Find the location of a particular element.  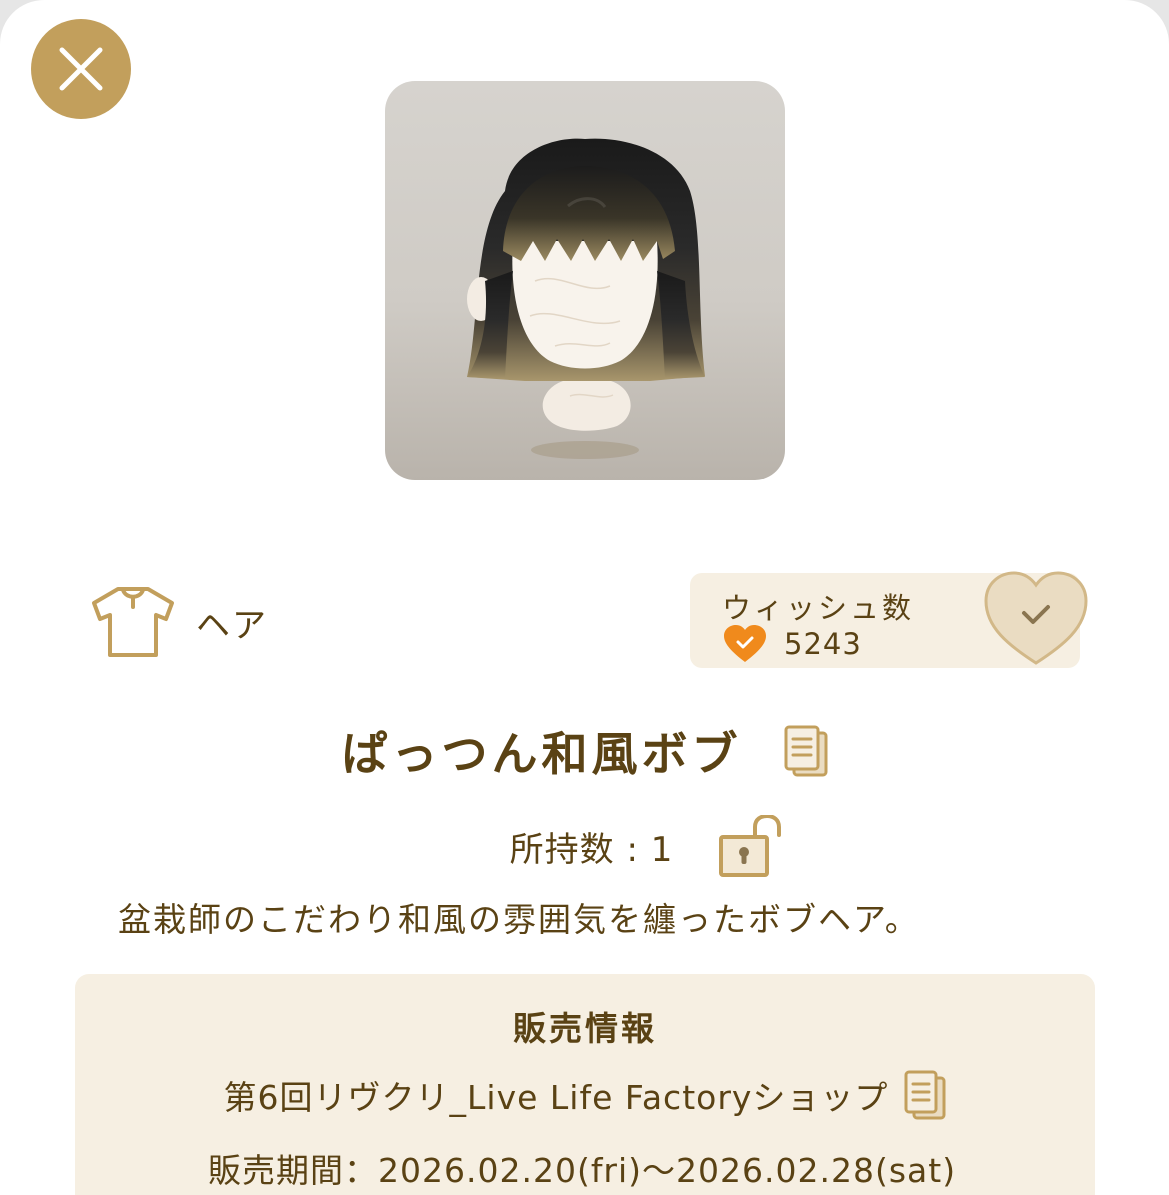

close-button is located at coordinates (81, 69).